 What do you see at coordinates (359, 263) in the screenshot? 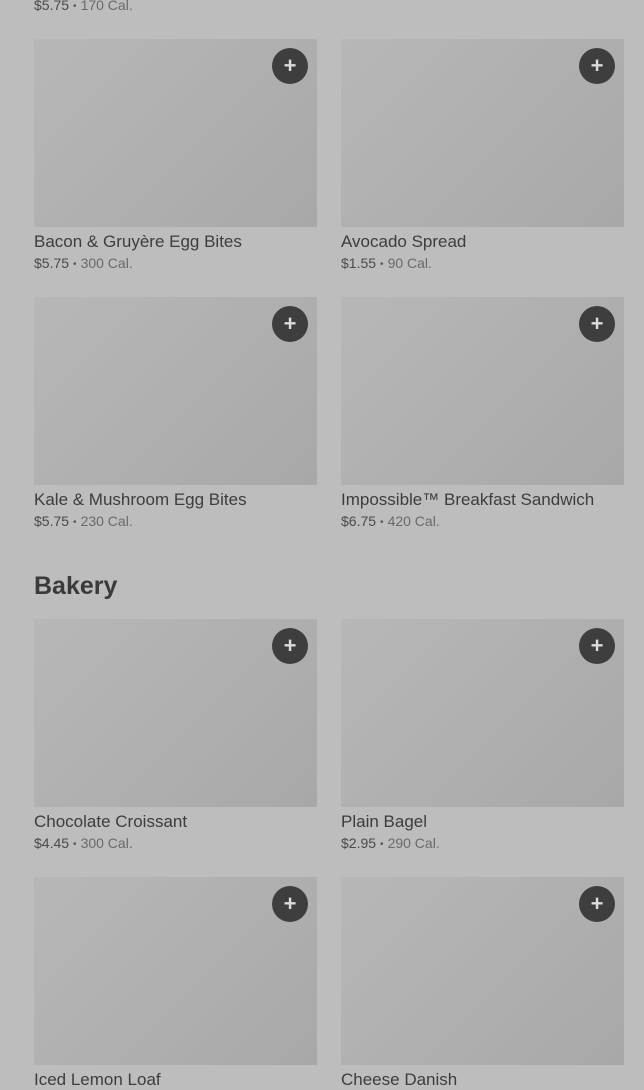
I see `item-price: $1.55` at bounding box center [359, 263].